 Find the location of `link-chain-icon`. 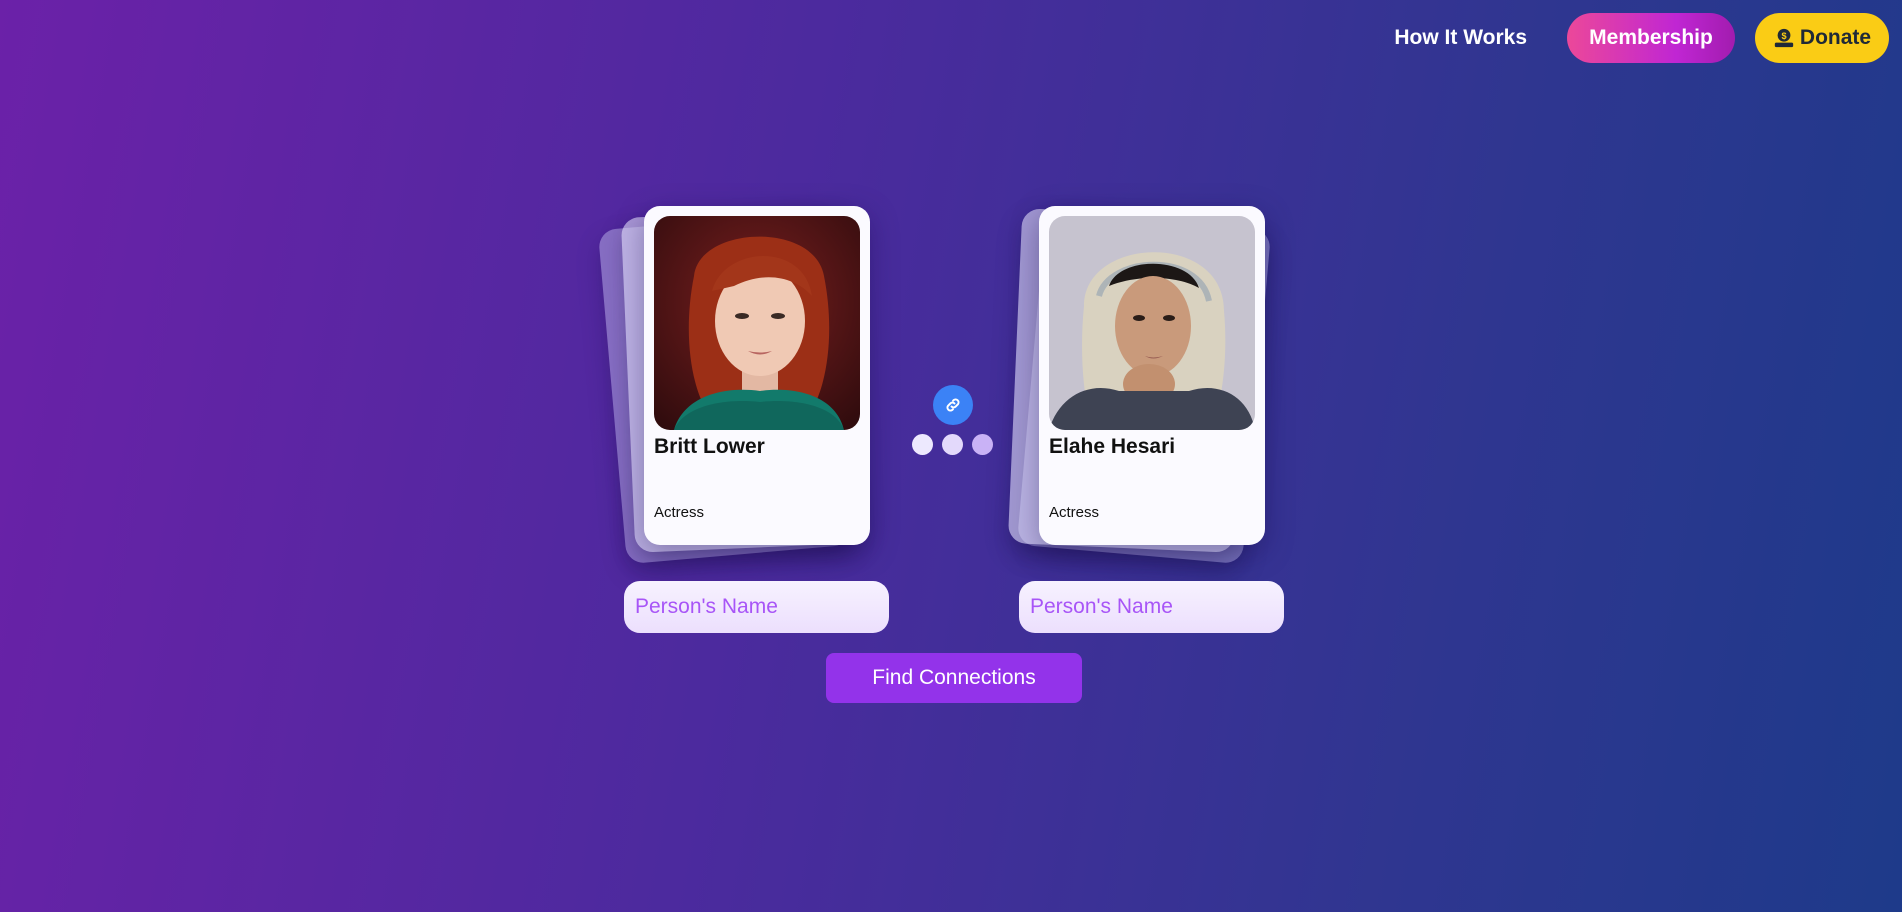

link-chain-icon is located at coordinates (953, 405).